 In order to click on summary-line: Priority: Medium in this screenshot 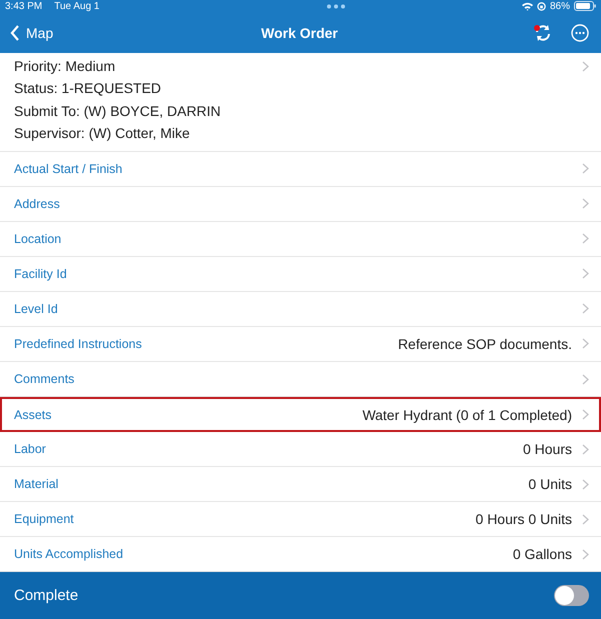, I will do `click(65, 66)`.